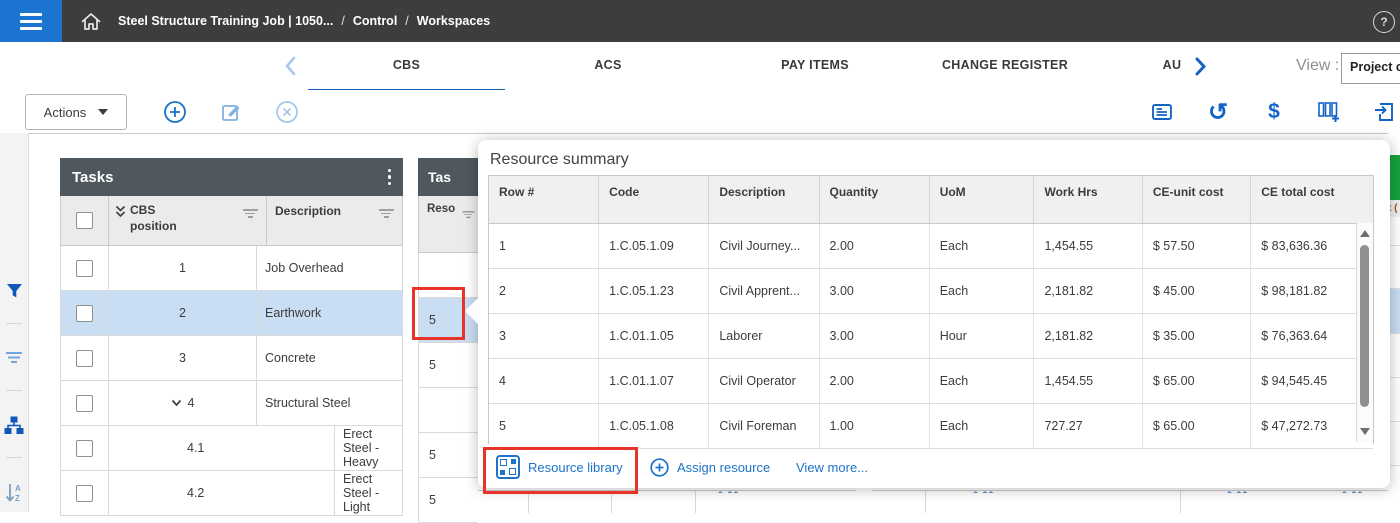 Image resolution: width=1400 pixels, height=523 pixels. What do you see at coordinates (14, 493) in the screenshot?
I see `sort-az-icon: AZ` at bounding box center [14, 493].